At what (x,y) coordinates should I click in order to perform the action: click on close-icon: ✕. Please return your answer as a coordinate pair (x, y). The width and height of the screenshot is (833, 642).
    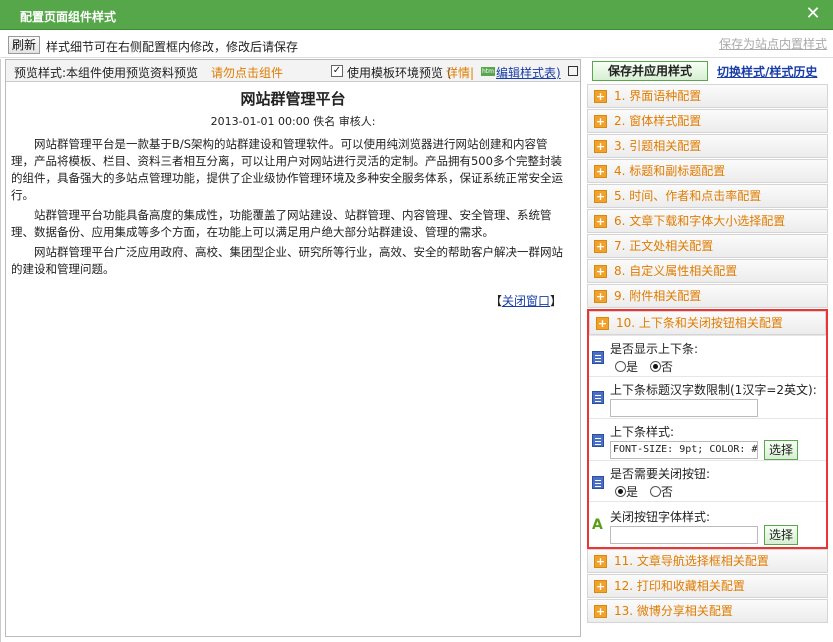
    Looking at the image, I should click on (813, 14).